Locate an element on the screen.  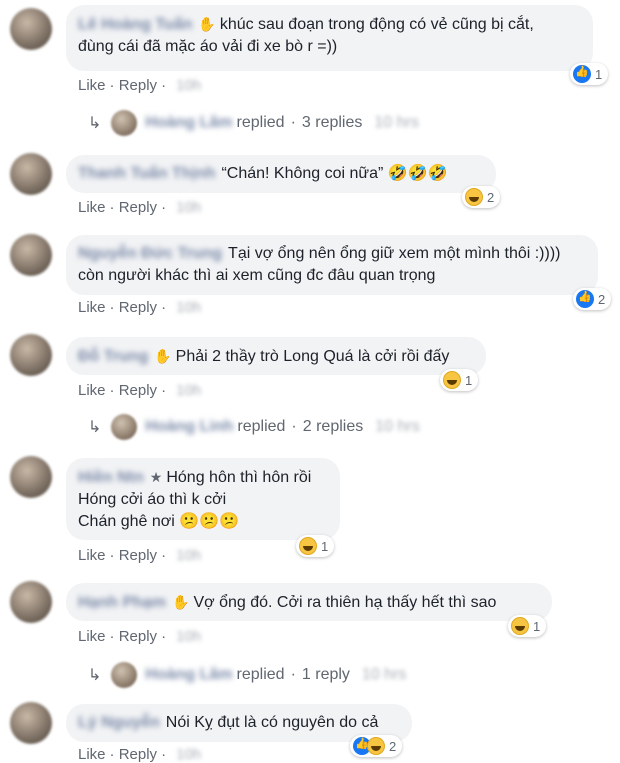
comment-text: Hóng hôn thì hôn rồi is located at coordinates (239, 477).